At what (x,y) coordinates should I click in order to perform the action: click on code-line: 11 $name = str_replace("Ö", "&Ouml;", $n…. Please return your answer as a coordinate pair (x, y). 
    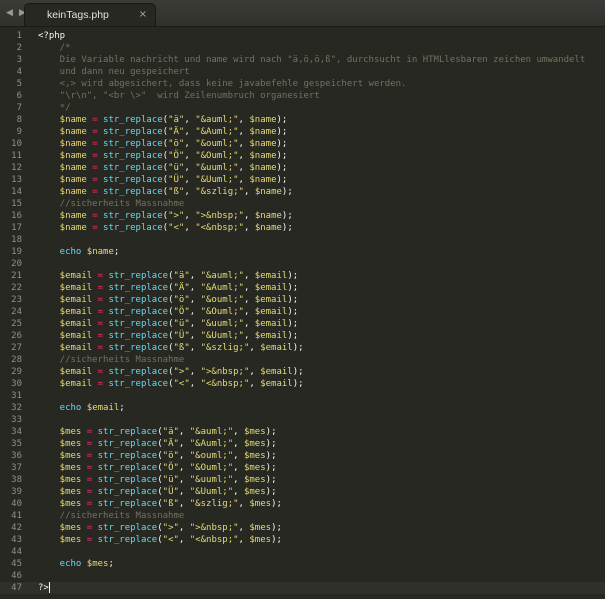
    Looking at the image, I should click on (302, 156).